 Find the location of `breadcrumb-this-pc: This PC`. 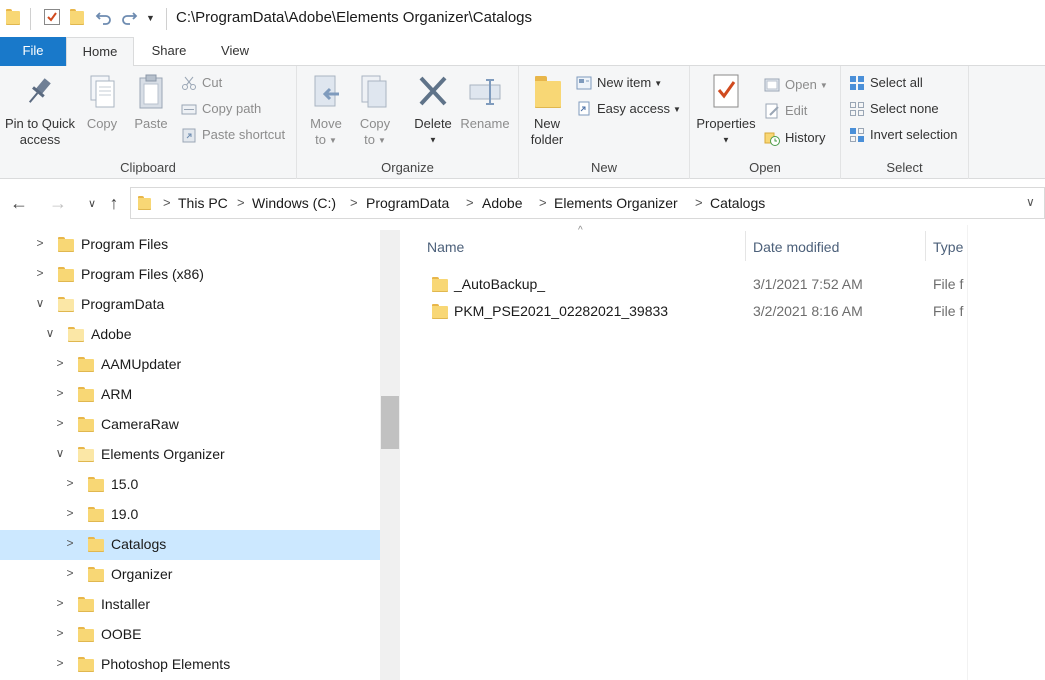

breadcrumb-this-pc: This PC is located at coordinates (203, 203).